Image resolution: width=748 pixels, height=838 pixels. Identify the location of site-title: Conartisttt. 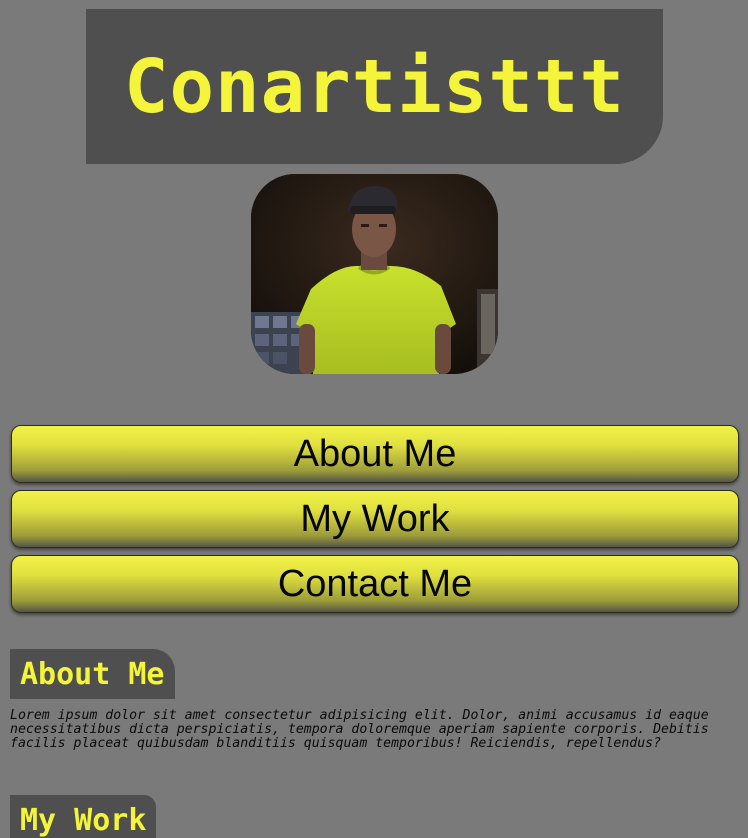
(374, 86).